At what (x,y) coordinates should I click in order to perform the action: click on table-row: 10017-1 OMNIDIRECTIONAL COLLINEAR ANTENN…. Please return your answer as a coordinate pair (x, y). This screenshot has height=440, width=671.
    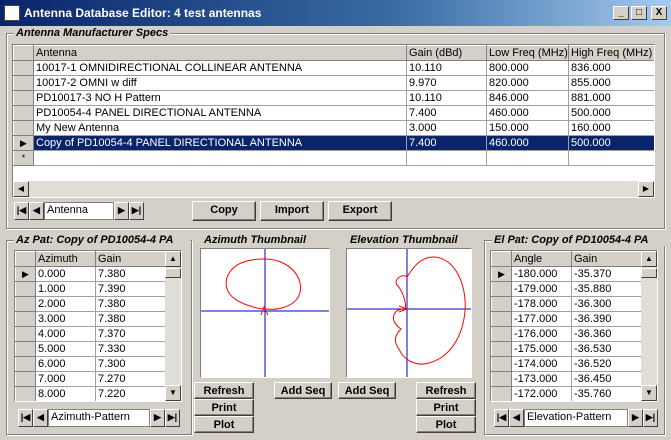
    Looking at the image, I should click on (333, 68).